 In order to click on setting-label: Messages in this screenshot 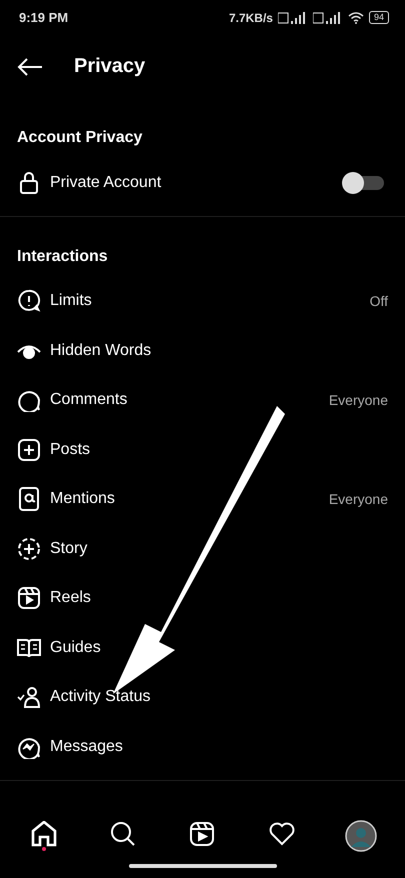, I will do `click(219, 747)`.